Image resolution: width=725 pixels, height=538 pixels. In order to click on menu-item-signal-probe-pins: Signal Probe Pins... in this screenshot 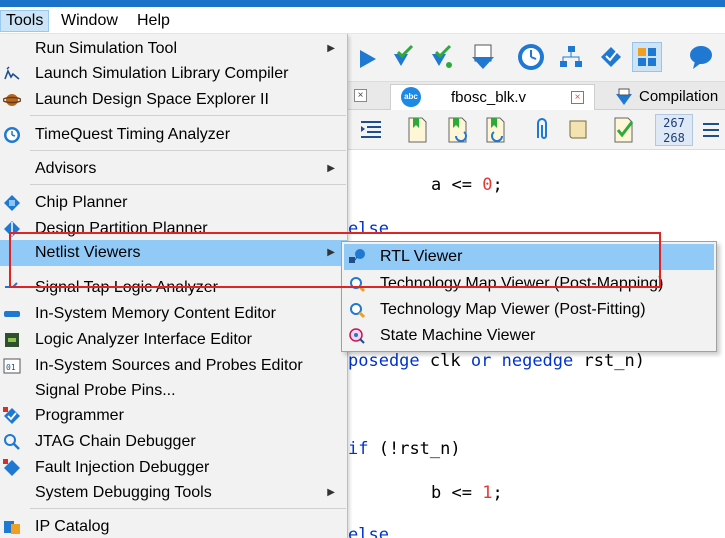, I will do `click(173, 391)`.